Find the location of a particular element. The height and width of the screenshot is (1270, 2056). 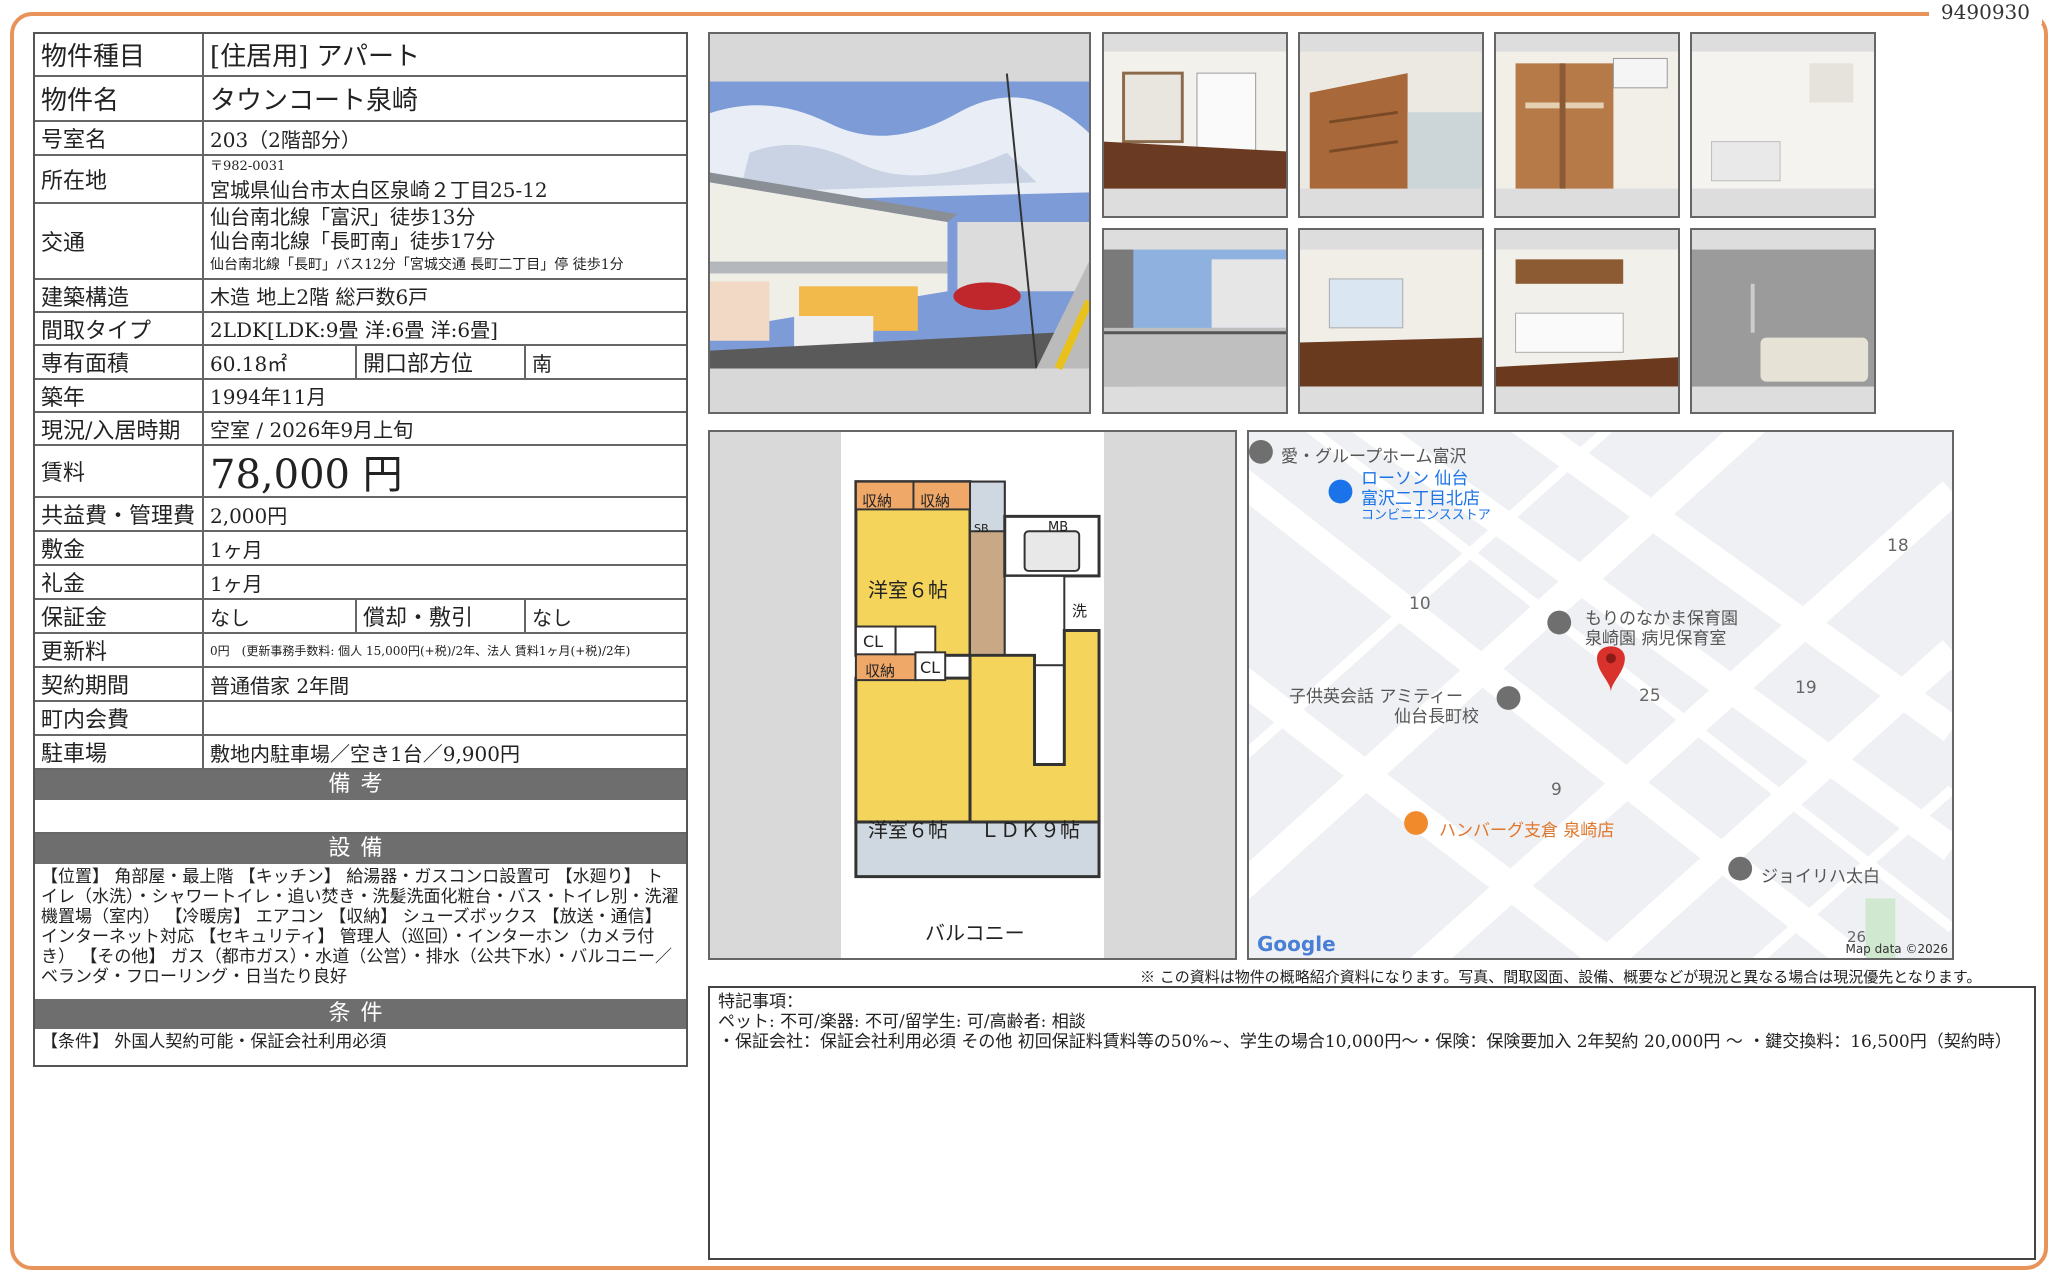

value-layout: 2LDK[LDK:9畳 洋:6畳 洋:6畳] is located at coordinates (354, 330).